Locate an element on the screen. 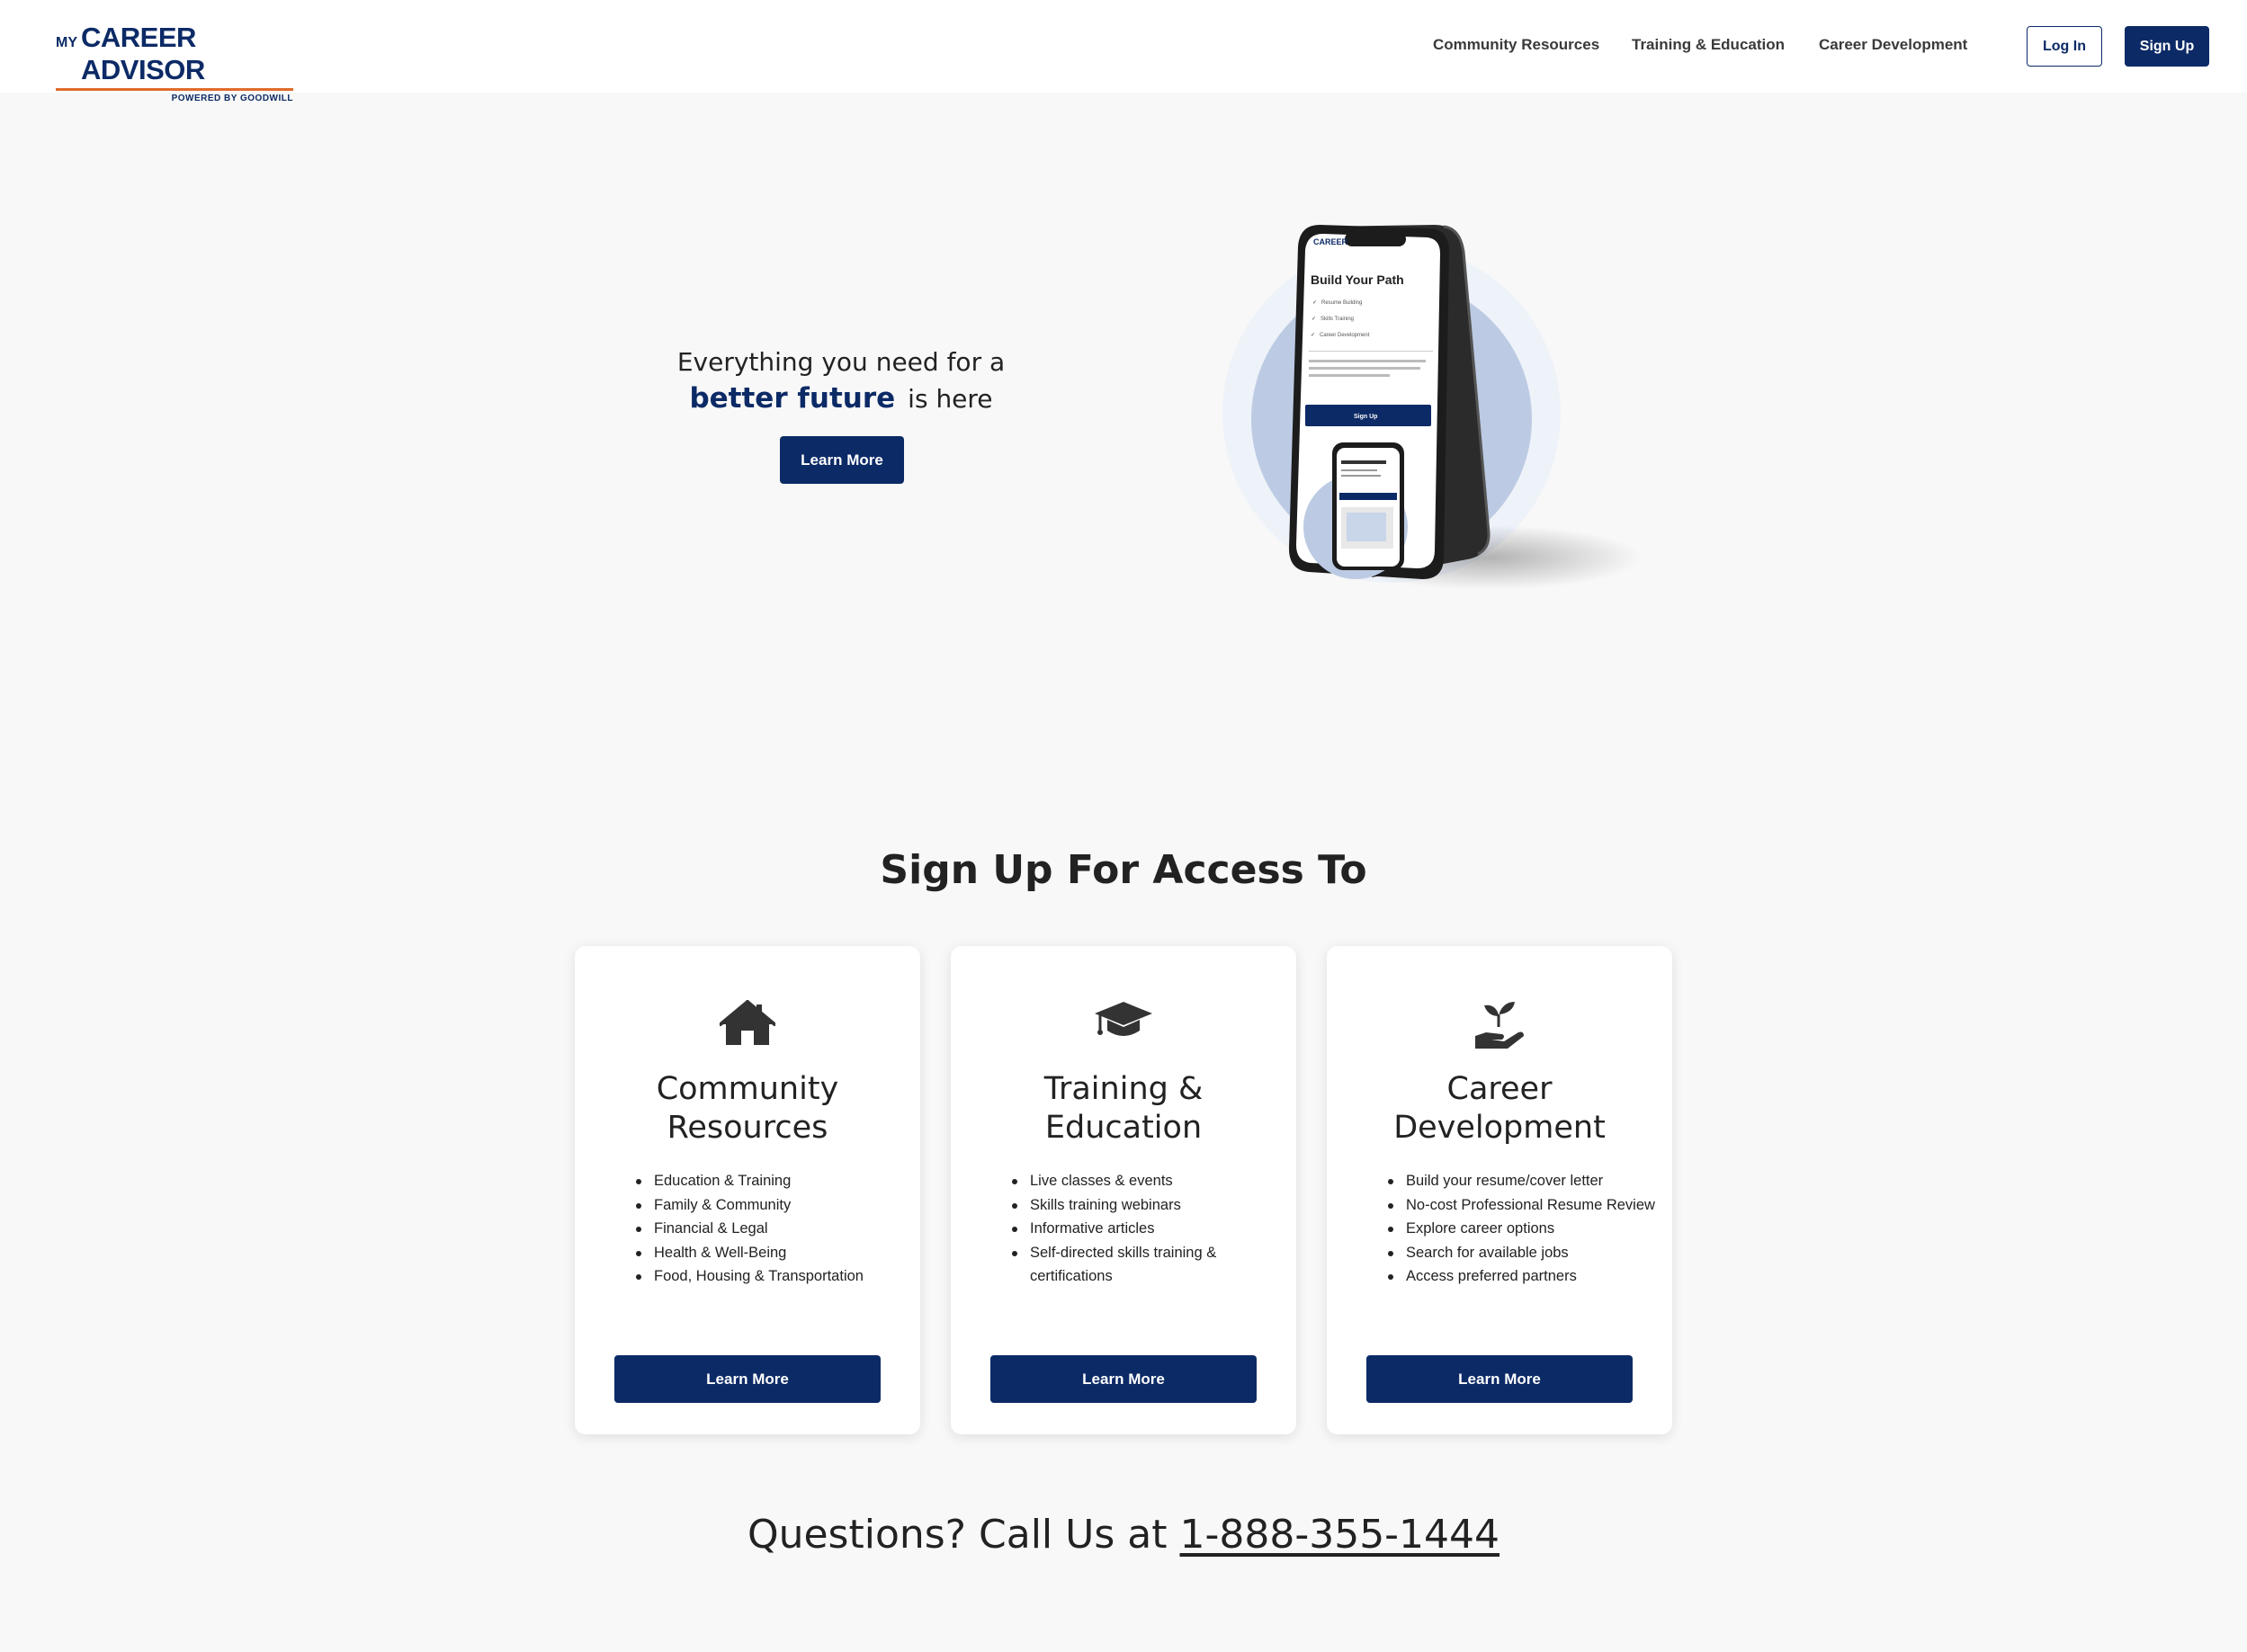 The height and width of the screenshot is (1652, 2247). house-icon is located at coordinates (747, 1022).